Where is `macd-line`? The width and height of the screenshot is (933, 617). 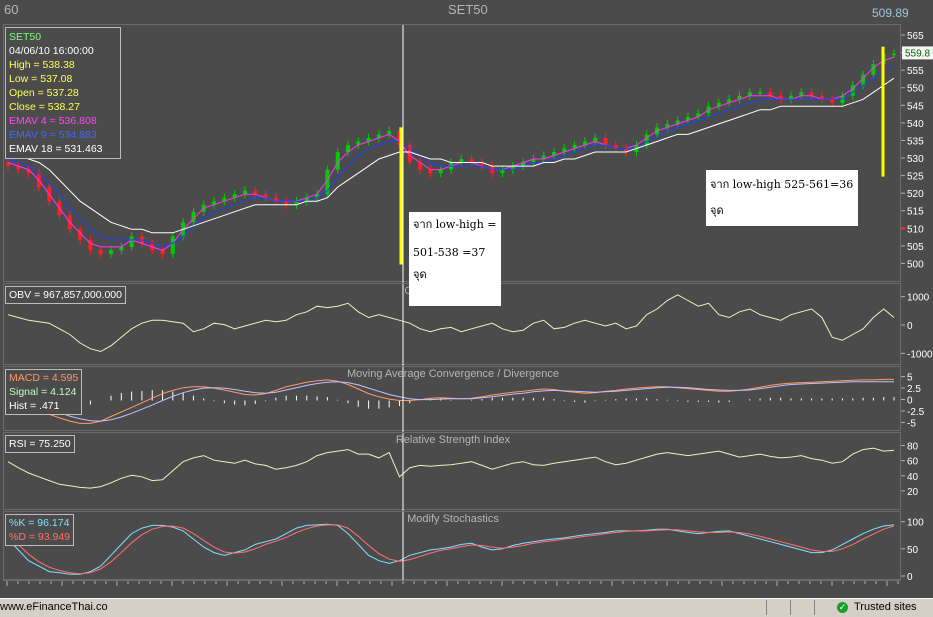 macd-line is located at coordinates (450, 401).